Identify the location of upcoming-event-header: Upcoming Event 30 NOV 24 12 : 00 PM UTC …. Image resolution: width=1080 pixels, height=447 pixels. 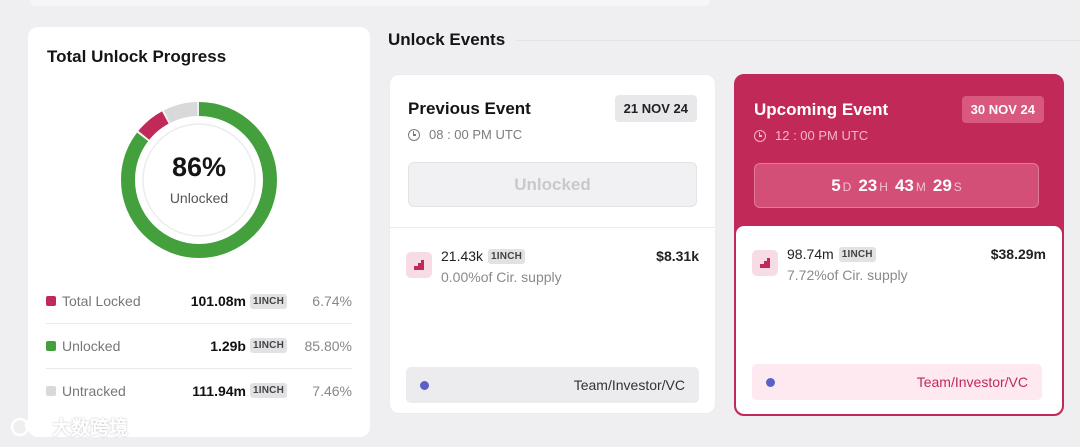
(899, 151).